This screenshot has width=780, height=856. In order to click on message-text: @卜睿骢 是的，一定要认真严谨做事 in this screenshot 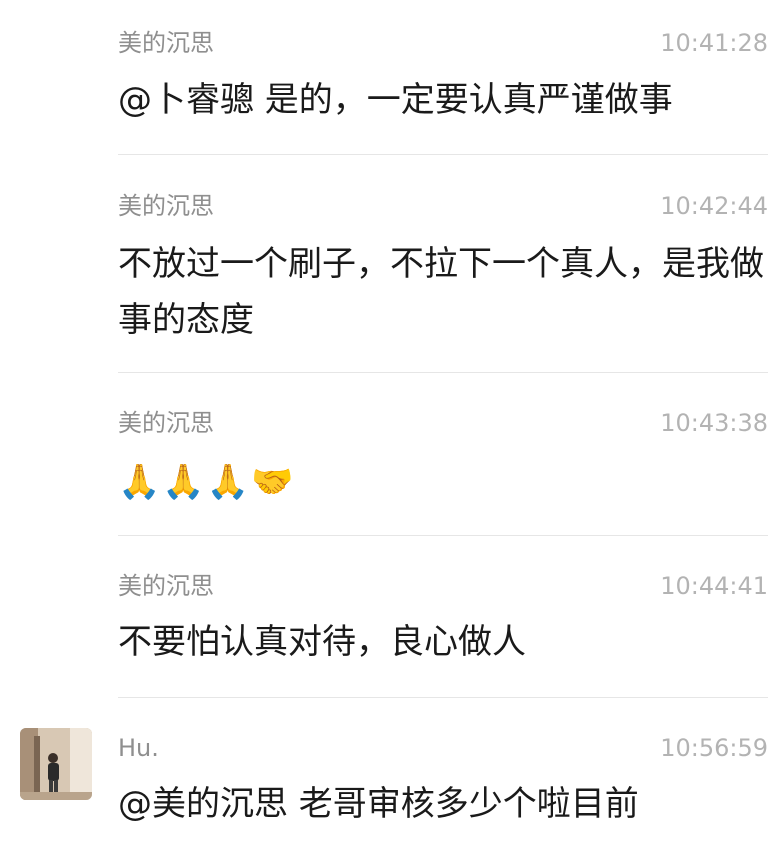, I will do `click(444, 100)`.